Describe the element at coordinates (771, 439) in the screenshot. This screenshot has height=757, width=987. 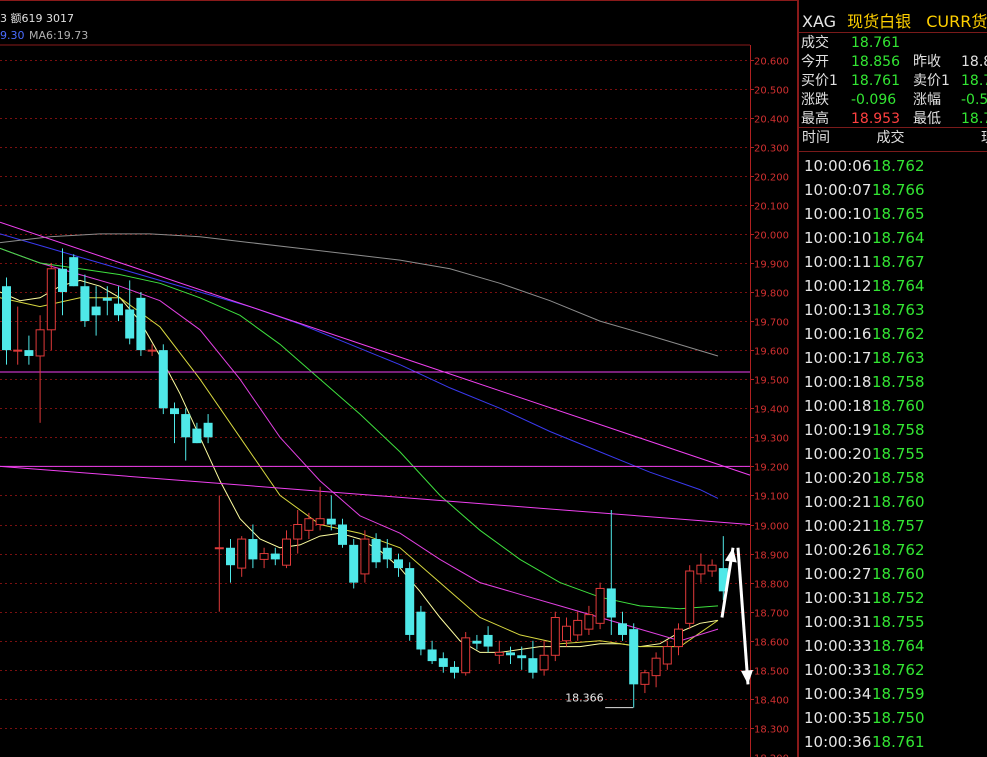
I see `y-tick-label: 19.300` at that location.